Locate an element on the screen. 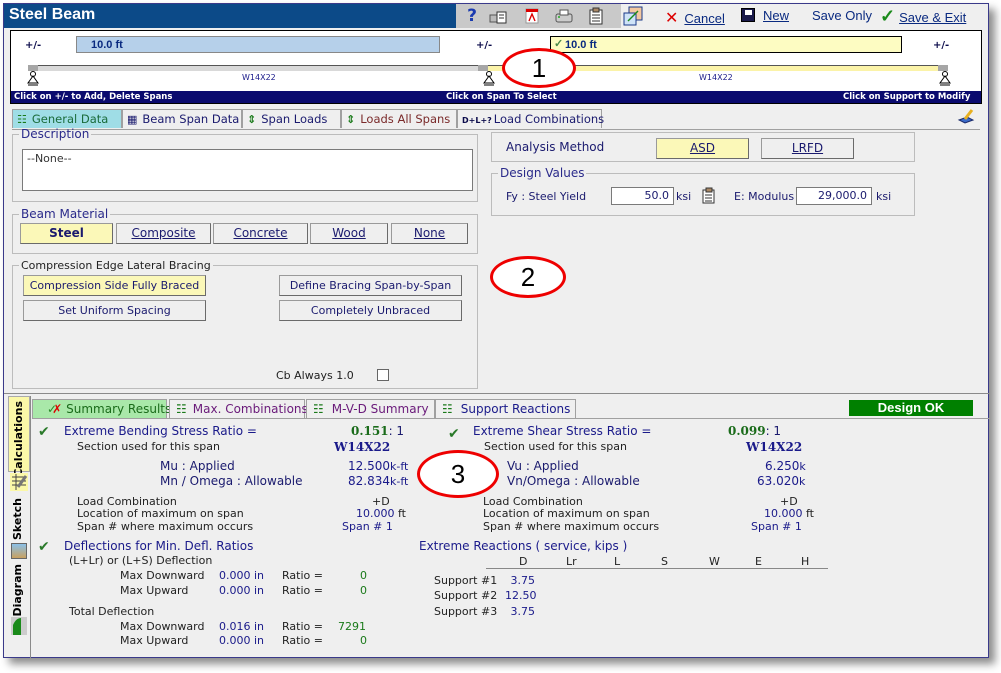  side-tab-diagram: Diagram is located at coordinates (19, 589).